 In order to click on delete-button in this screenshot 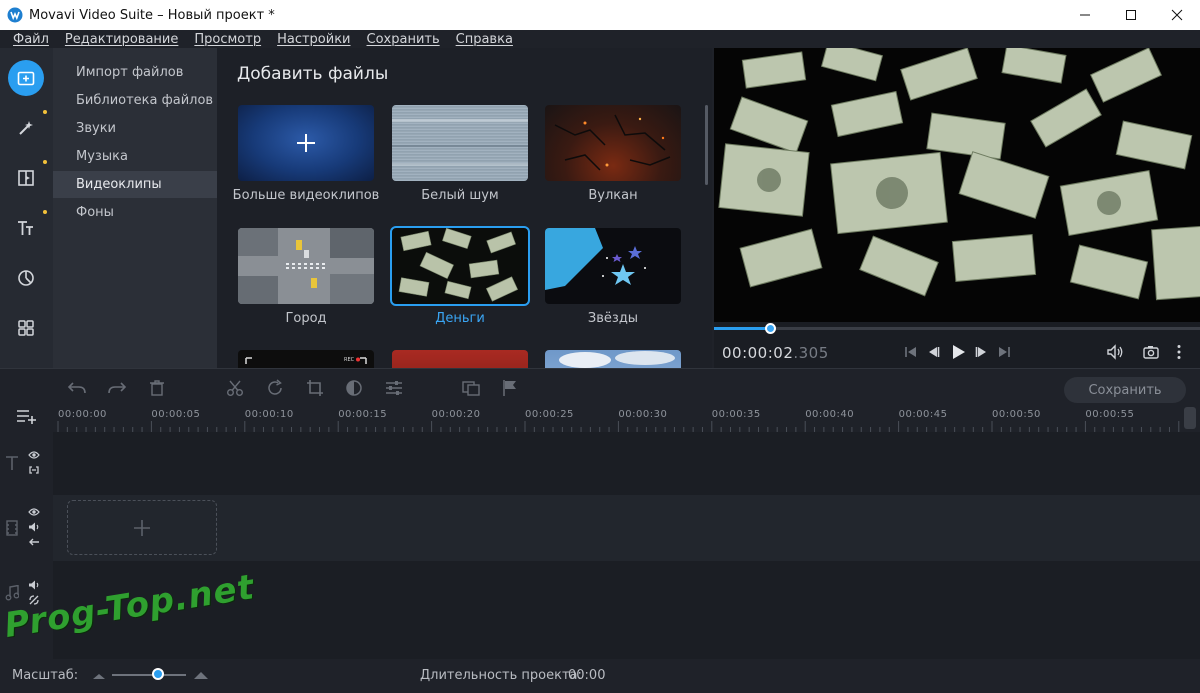, I will do `click(157, 388)`.